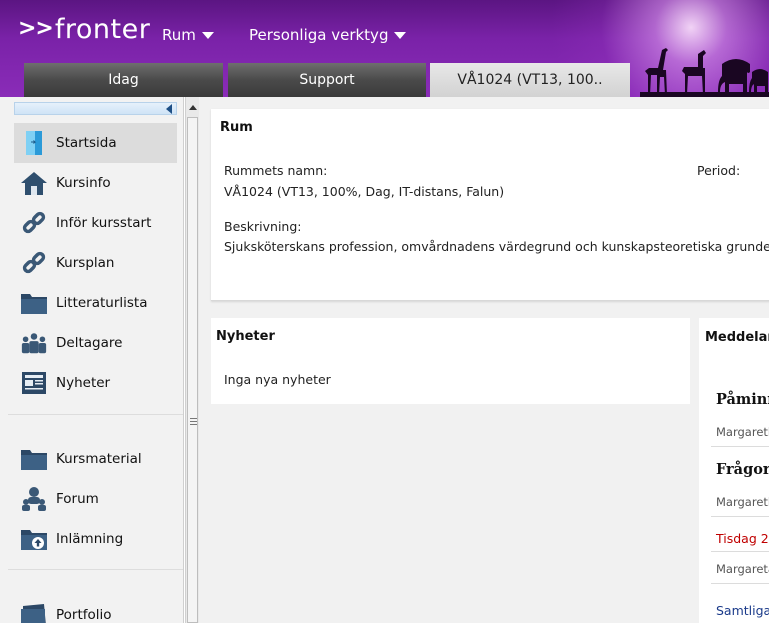 The width and height of the screenshot is (769, 623). What do you see at coordinates (34, 183) in the screenshot?
I see `house-icon` at bounding box center [34, 183].